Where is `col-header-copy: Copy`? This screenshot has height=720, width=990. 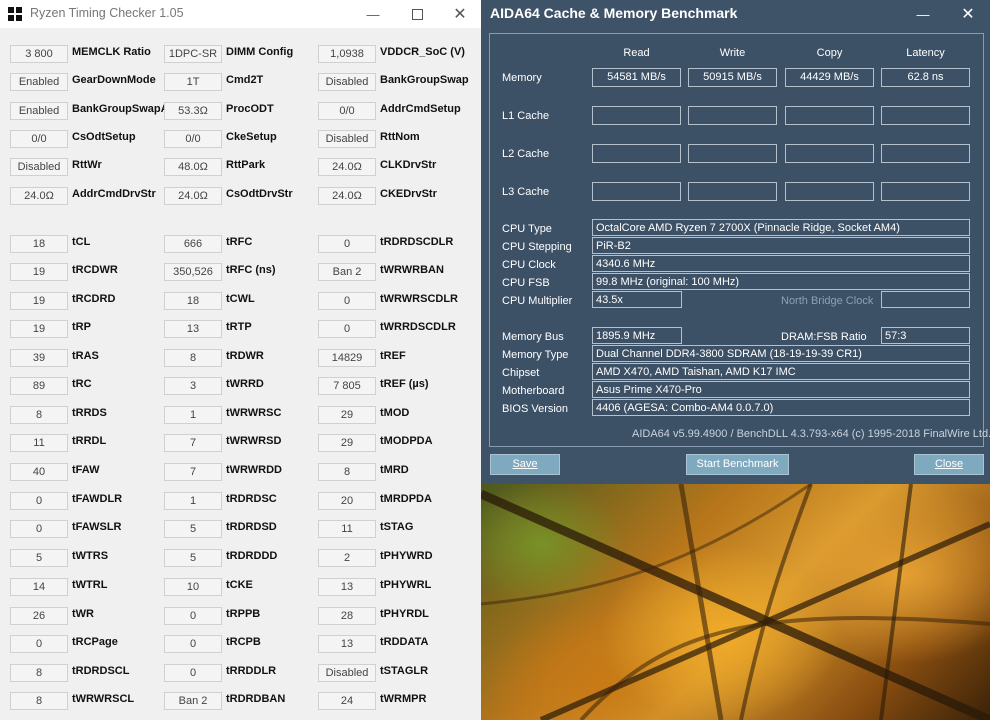 col-header-copy: Copy is located at coordinates (829, 53).